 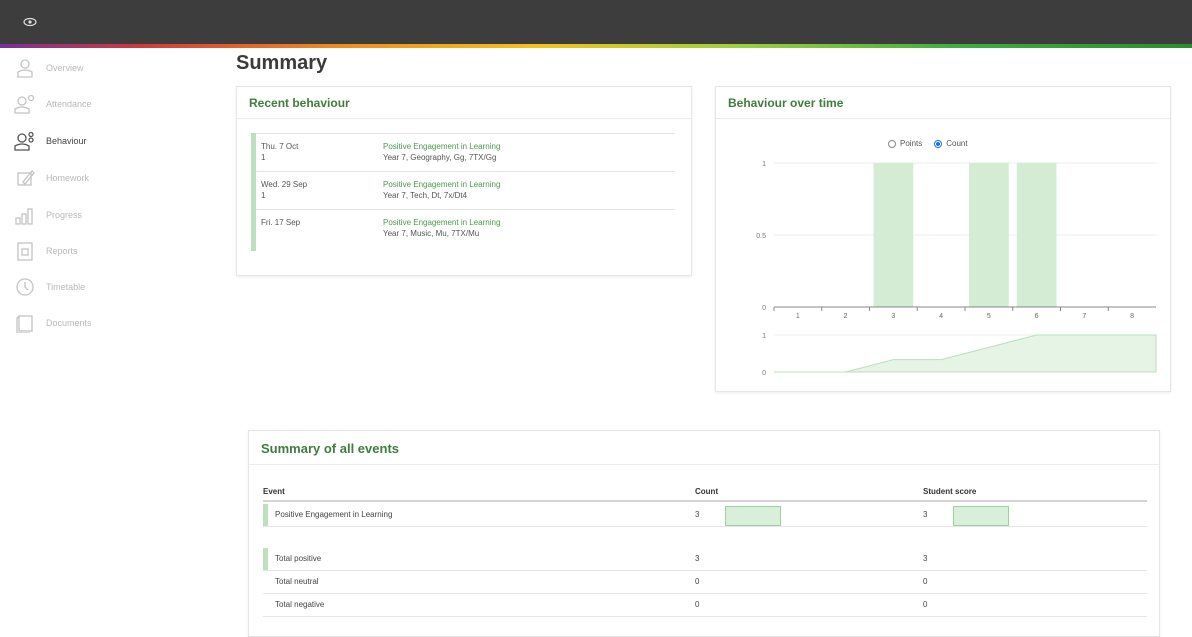 What do you see at coordinates (705, 582) in the screenshot?
I see `table-row: Total neutral 0 0` at bounding box center [705, 582].